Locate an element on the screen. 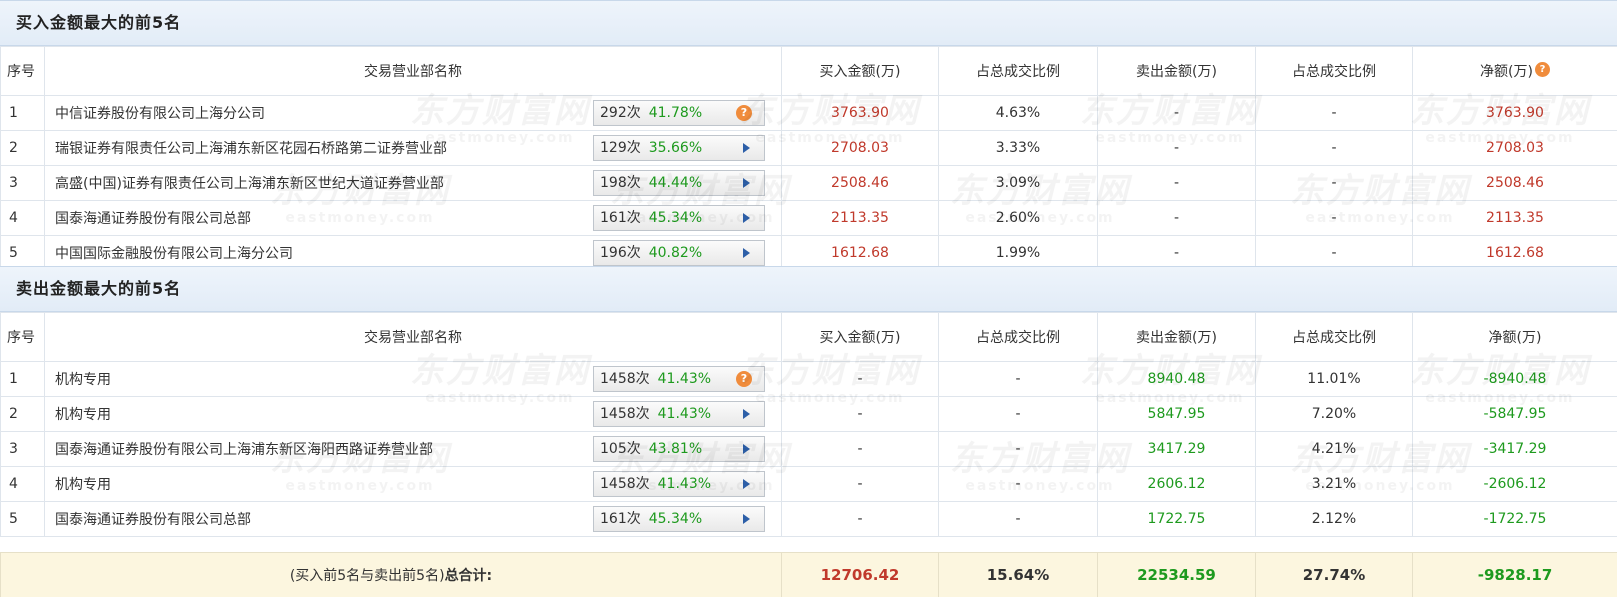  row-buy-ratio: 3.33% is located at coordinates (1018, 148).